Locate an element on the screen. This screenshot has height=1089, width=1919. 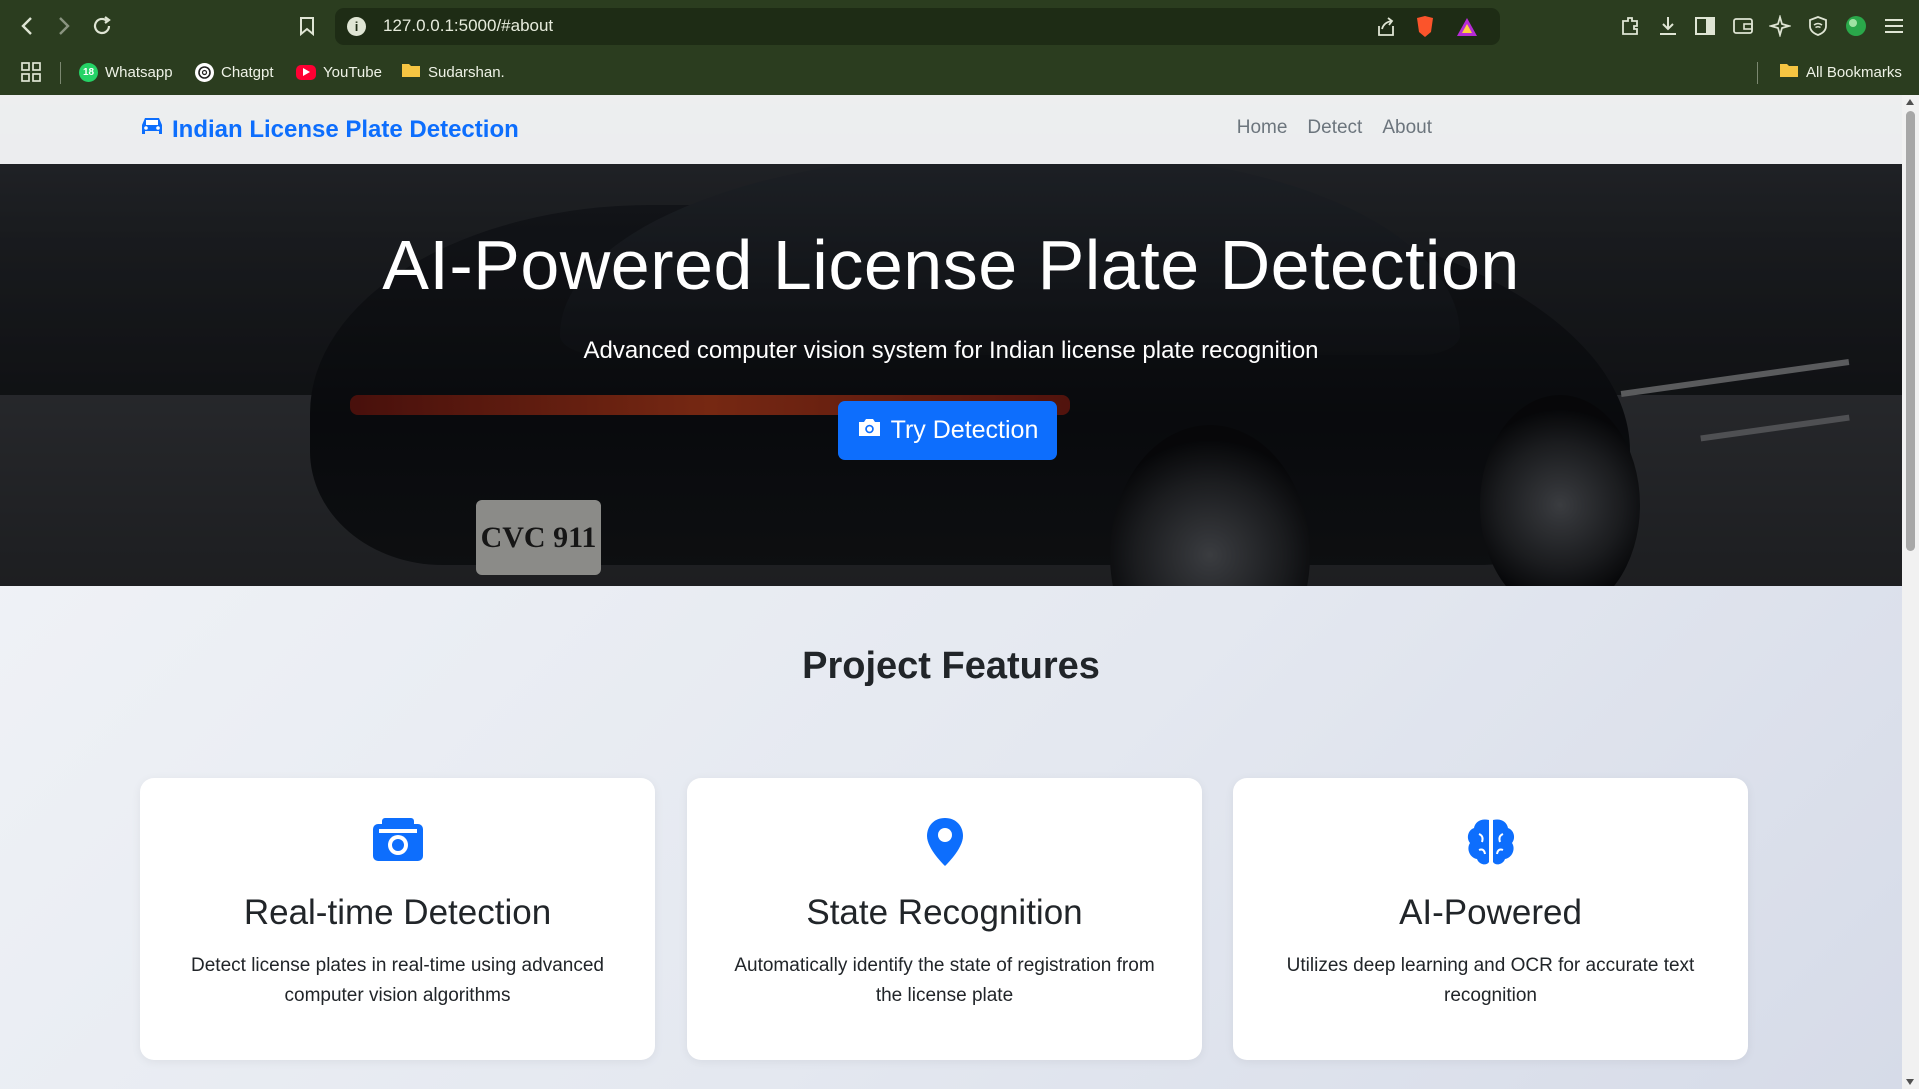
bookmark-label: Whatsapp is located at coordinates (139, 72).